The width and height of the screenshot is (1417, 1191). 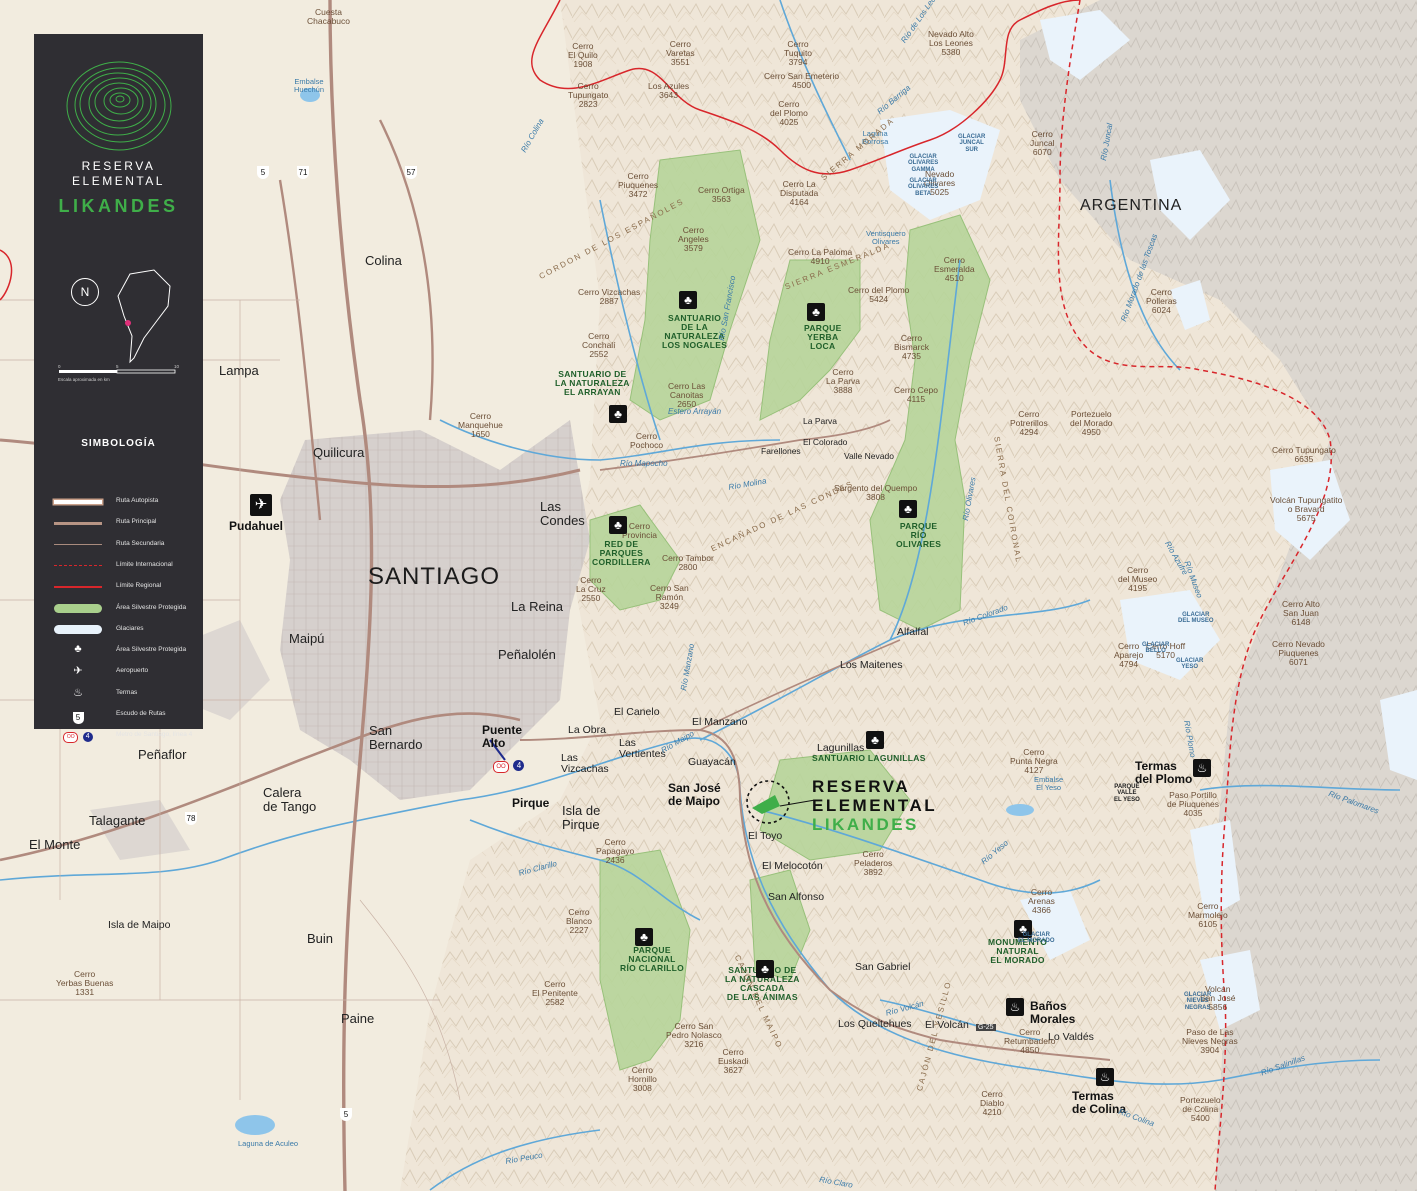 I want to click on legend-title-line2: ELEMENTAL, so click(x=118, y=181).